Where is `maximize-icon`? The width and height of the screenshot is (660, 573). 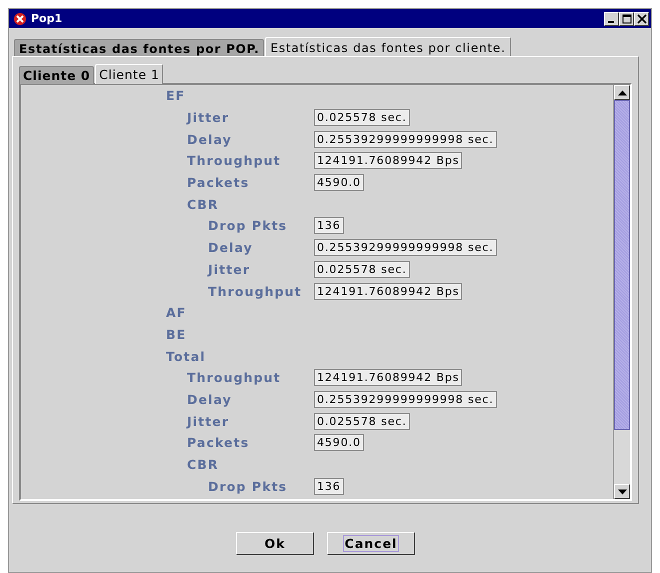 maximize-icon is located at coordinates (627, 19).